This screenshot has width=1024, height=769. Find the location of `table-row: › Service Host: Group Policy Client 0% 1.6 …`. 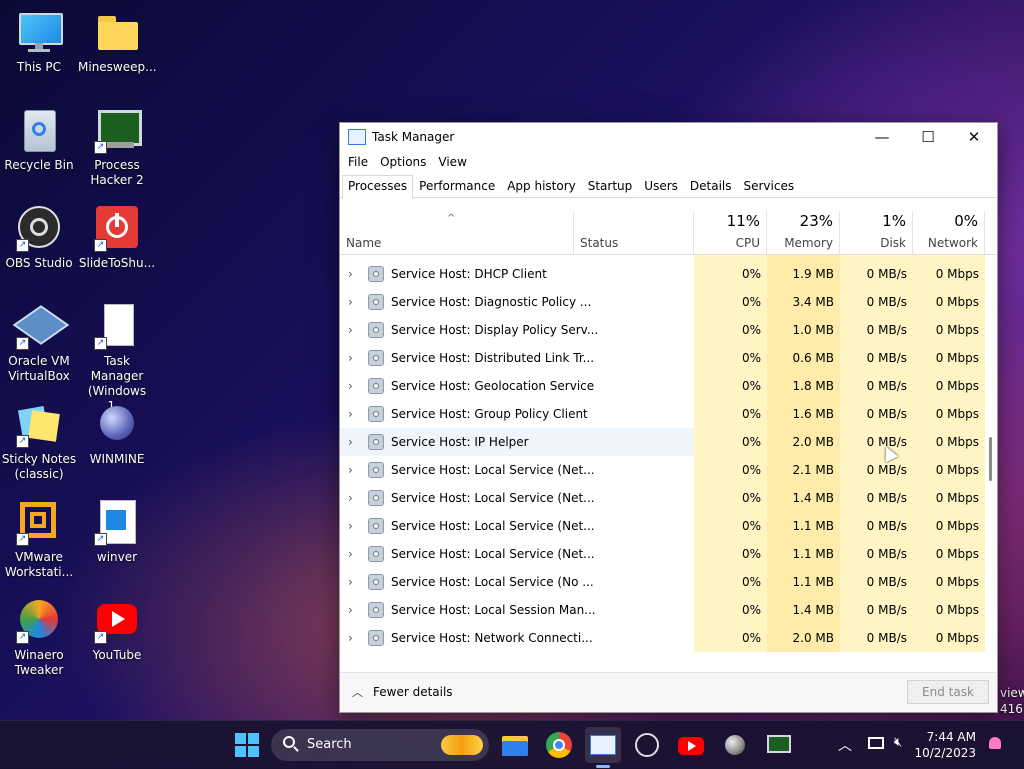

table-row: › Service Host: Group Policy Client 0% 1.6 … is located at coordinates (662, 414).